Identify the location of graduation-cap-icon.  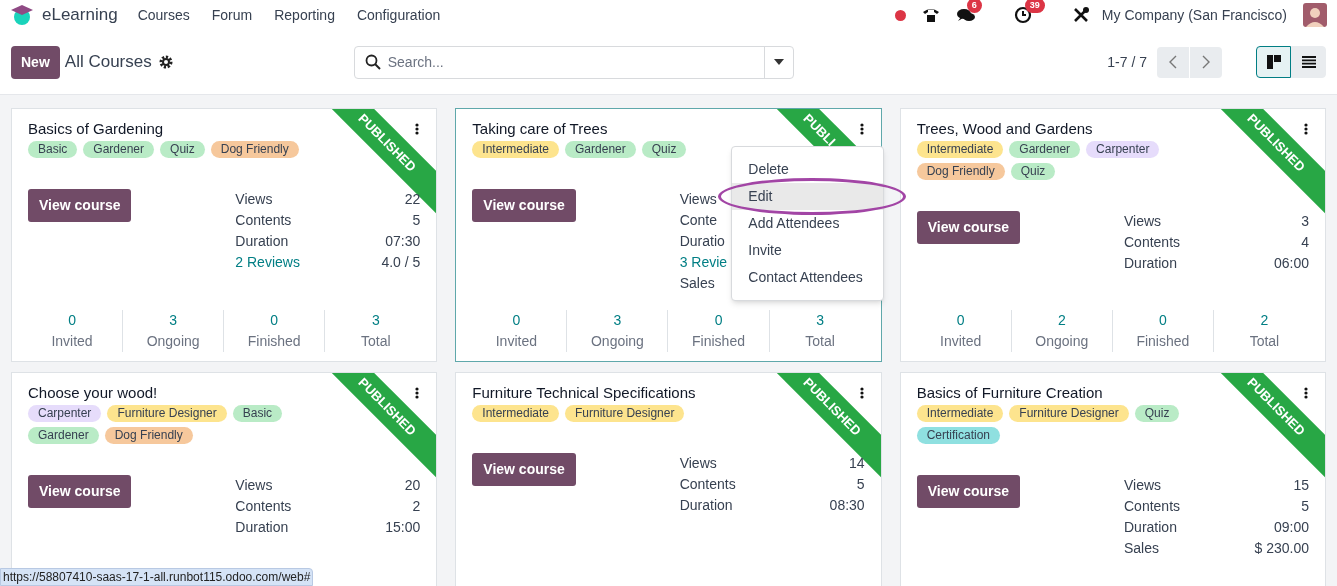
(22, 15).